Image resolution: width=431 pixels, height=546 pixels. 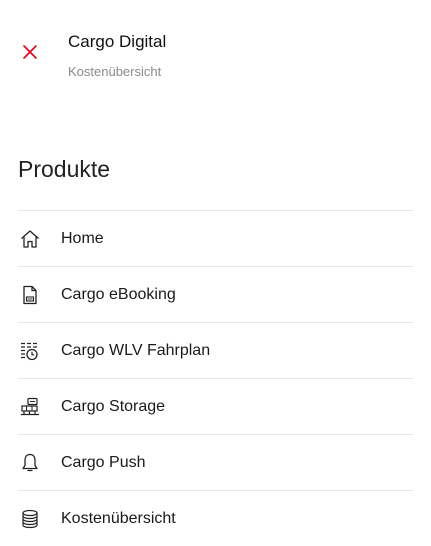 I want to click on menu-item-kostenuebersicht: Kostenübersicht, so click(x=215, y=518).